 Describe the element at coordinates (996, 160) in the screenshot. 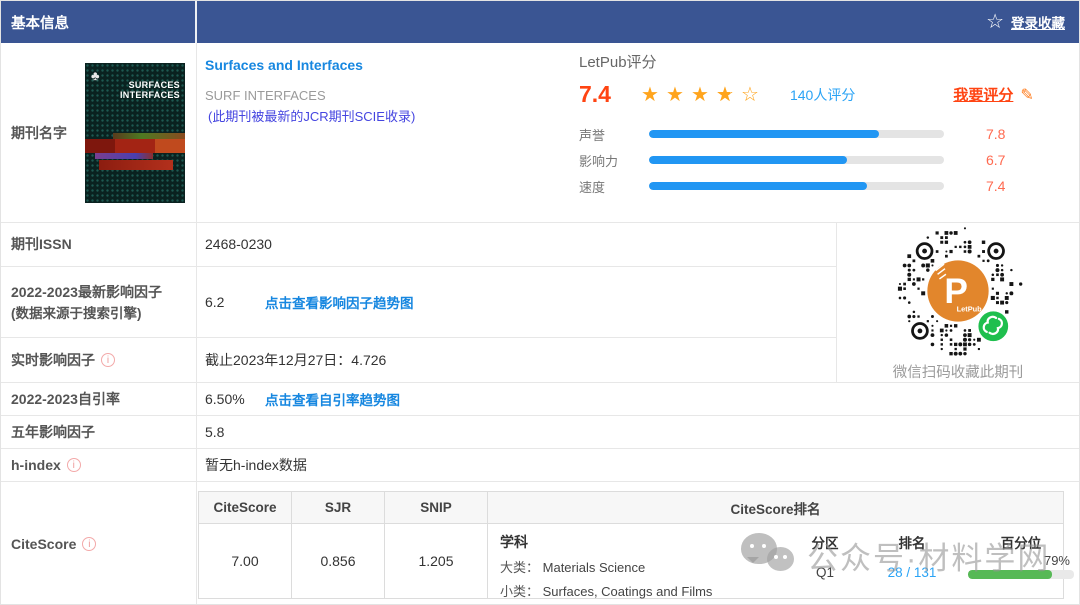

I see `bar-value: 6.7` at that location.